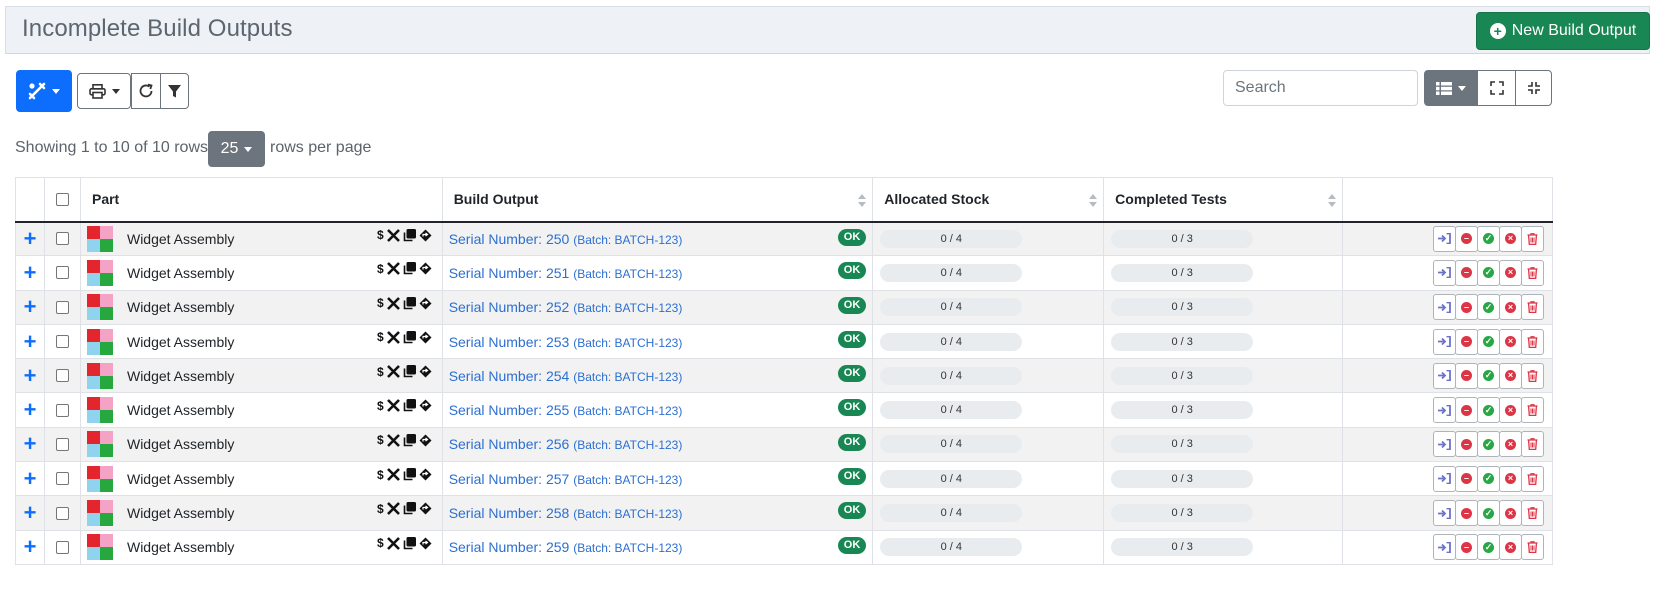  Describe the element at coordinates (1320, 88) in the screenshot. I see `search-input` at that location.